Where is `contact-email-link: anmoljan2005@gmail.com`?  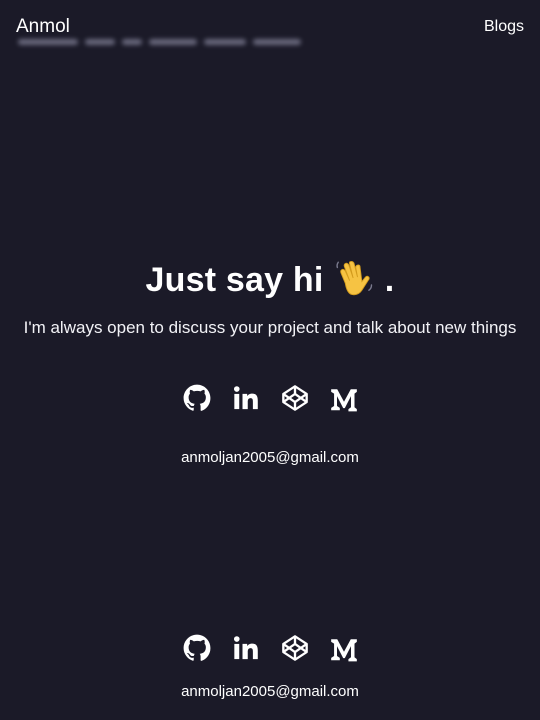
contact-email-link: anmoljan2005@gmail.com is located at coordinates (270, 458).